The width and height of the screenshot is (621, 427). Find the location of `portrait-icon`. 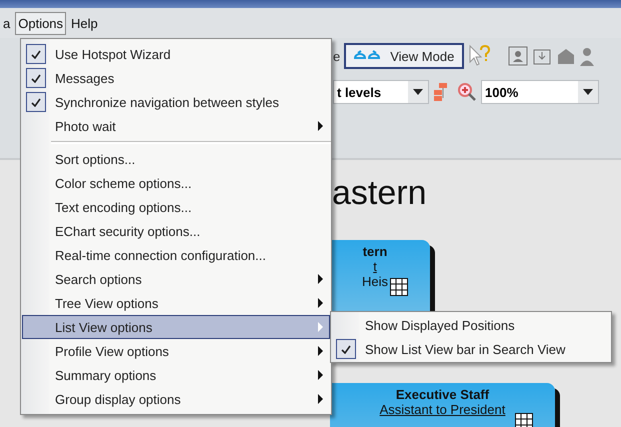

portrait-icon is located at coordinates (518, 56).